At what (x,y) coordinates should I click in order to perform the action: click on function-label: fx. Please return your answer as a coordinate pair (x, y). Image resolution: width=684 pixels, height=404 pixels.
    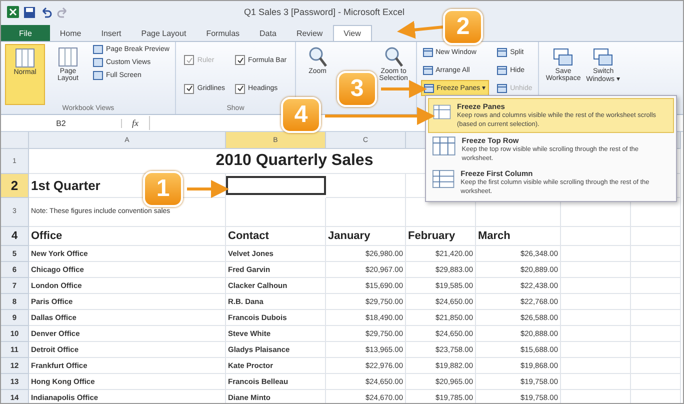
    Looking at the image, I should click on (135, 123).